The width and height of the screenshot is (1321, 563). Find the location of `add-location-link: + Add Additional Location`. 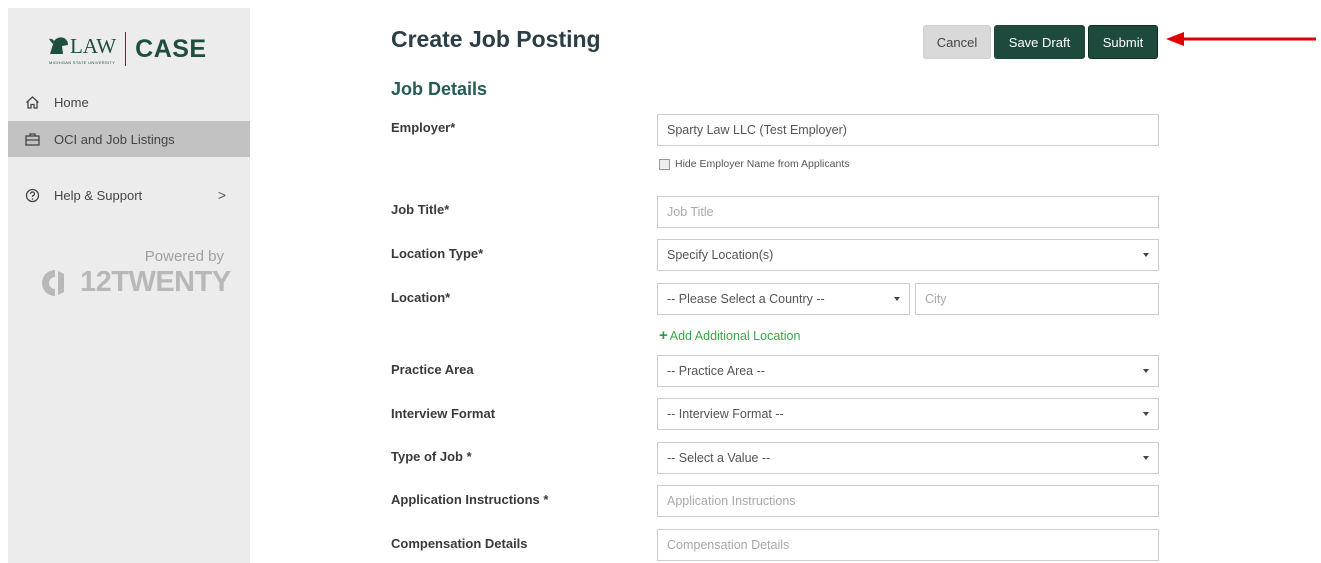

add-location-link: + Add Additional Location is located at coordinates (729, 335).